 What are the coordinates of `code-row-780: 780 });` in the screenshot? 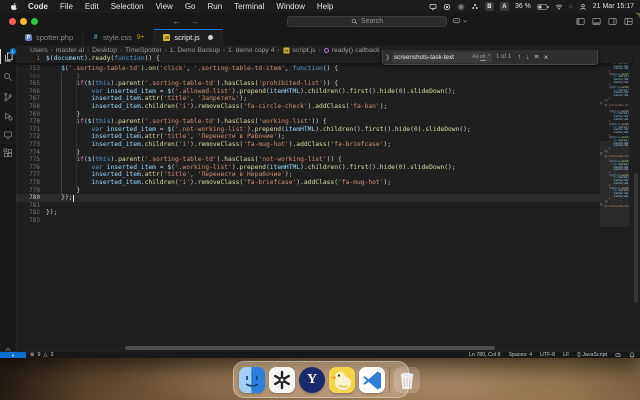 It's located at (308, 198).